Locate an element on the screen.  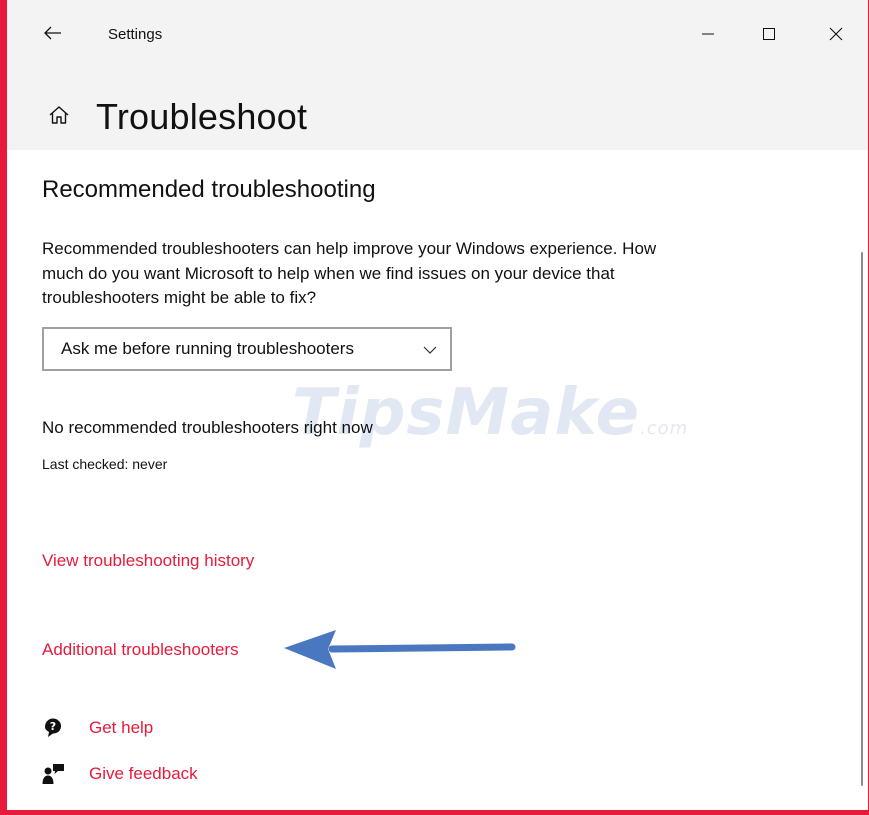
get-help-link: Get help is located at coordinates (121, 728).